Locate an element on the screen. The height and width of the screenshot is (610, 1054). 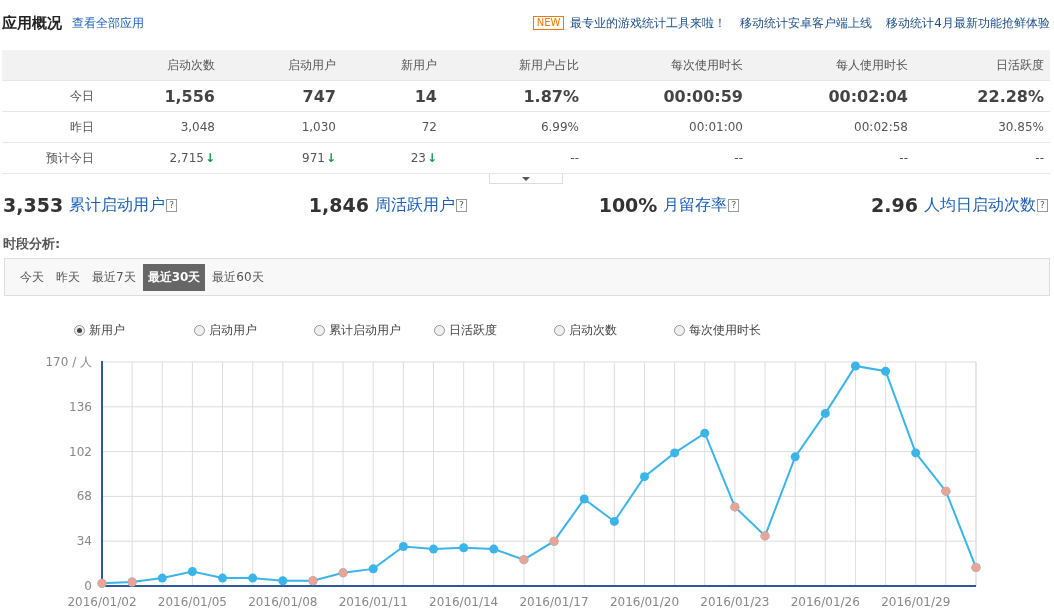
table-cell: 00:02:58 is located at coordinates (881, 127).